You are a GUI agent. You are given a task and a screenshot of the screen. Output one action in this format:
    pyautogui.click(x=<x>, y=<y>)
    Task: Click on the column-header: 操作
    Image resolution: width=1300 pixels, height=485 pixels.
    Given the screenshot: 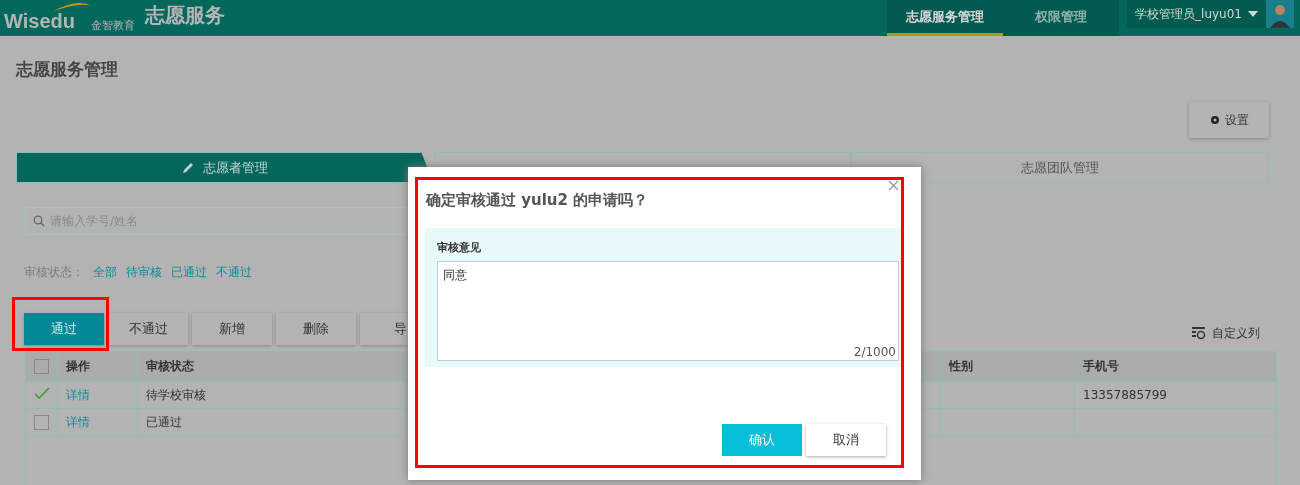 What is the action you would take?
    pyautogui.click(x=97, y=366)
    